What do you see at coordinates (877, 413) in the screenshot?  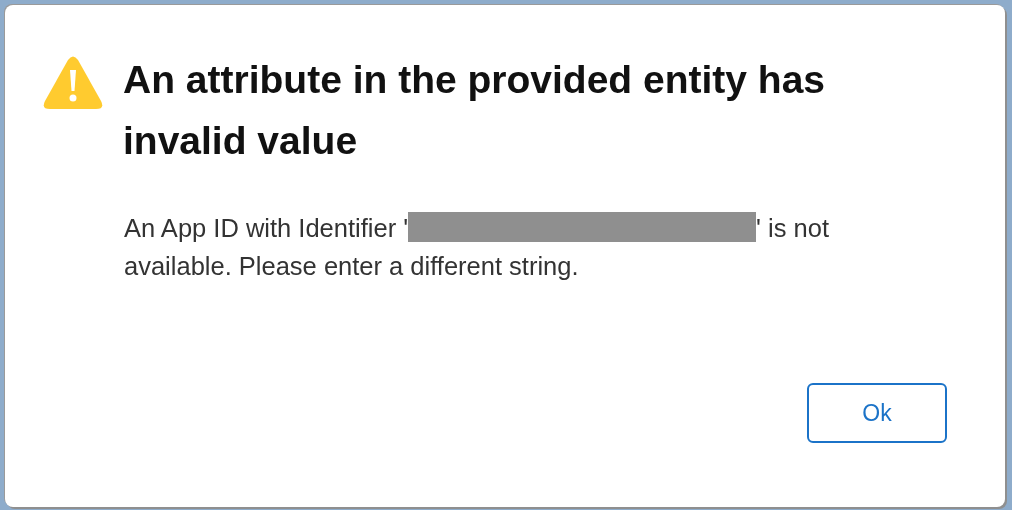 I see `ok-button: Ok` at bounding box center [877, 413].